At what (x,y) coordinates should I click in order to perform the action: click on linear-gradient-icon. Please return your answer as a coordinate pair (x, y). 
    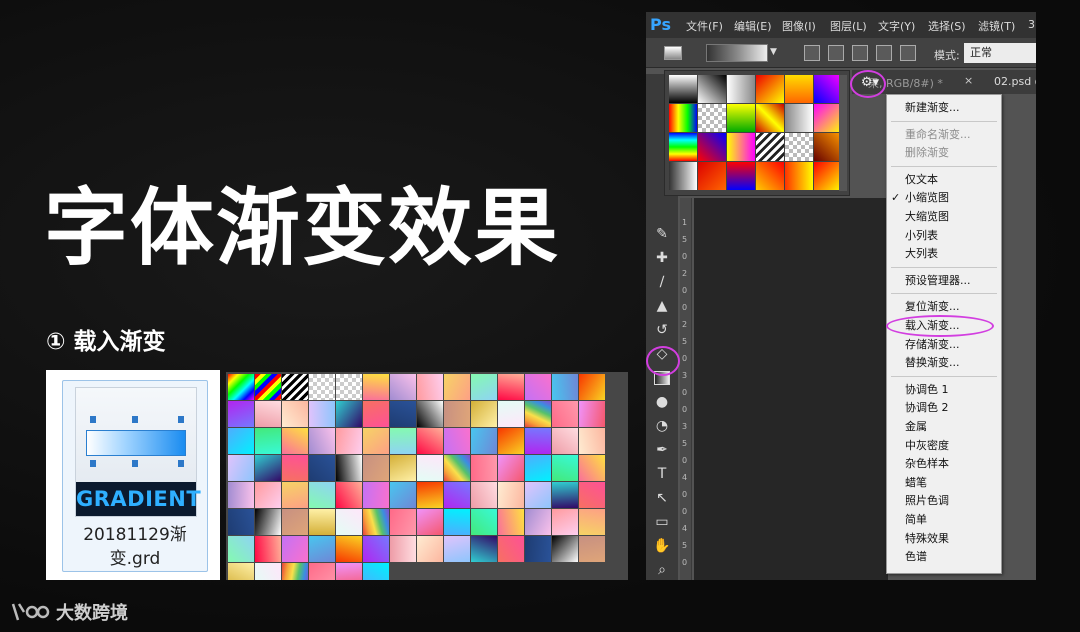
    Looking at the image, I should click on (812, 53).